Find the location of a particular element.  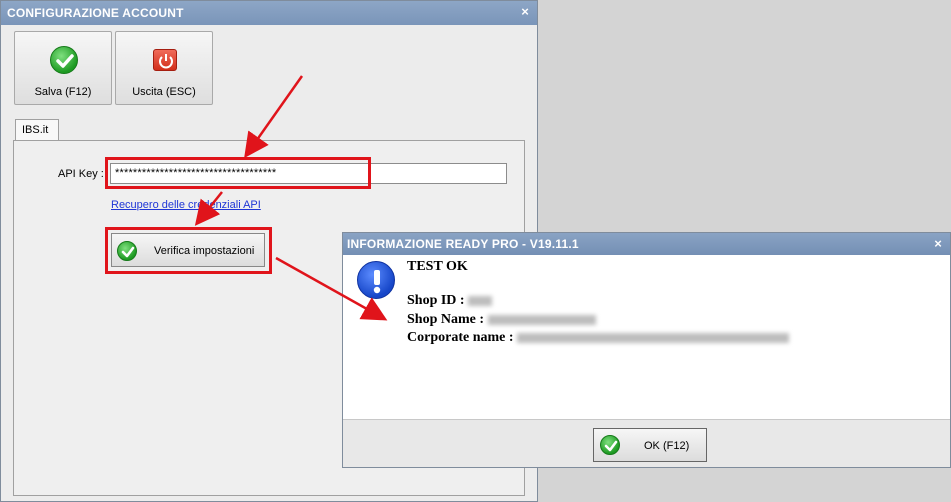

arrow-to-verify is located at coordinates (208, 208).